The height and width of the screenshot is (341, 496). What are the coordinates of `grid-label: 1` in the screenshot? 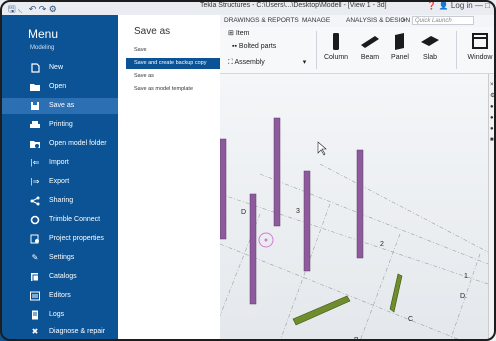 It's located at (466, 276).